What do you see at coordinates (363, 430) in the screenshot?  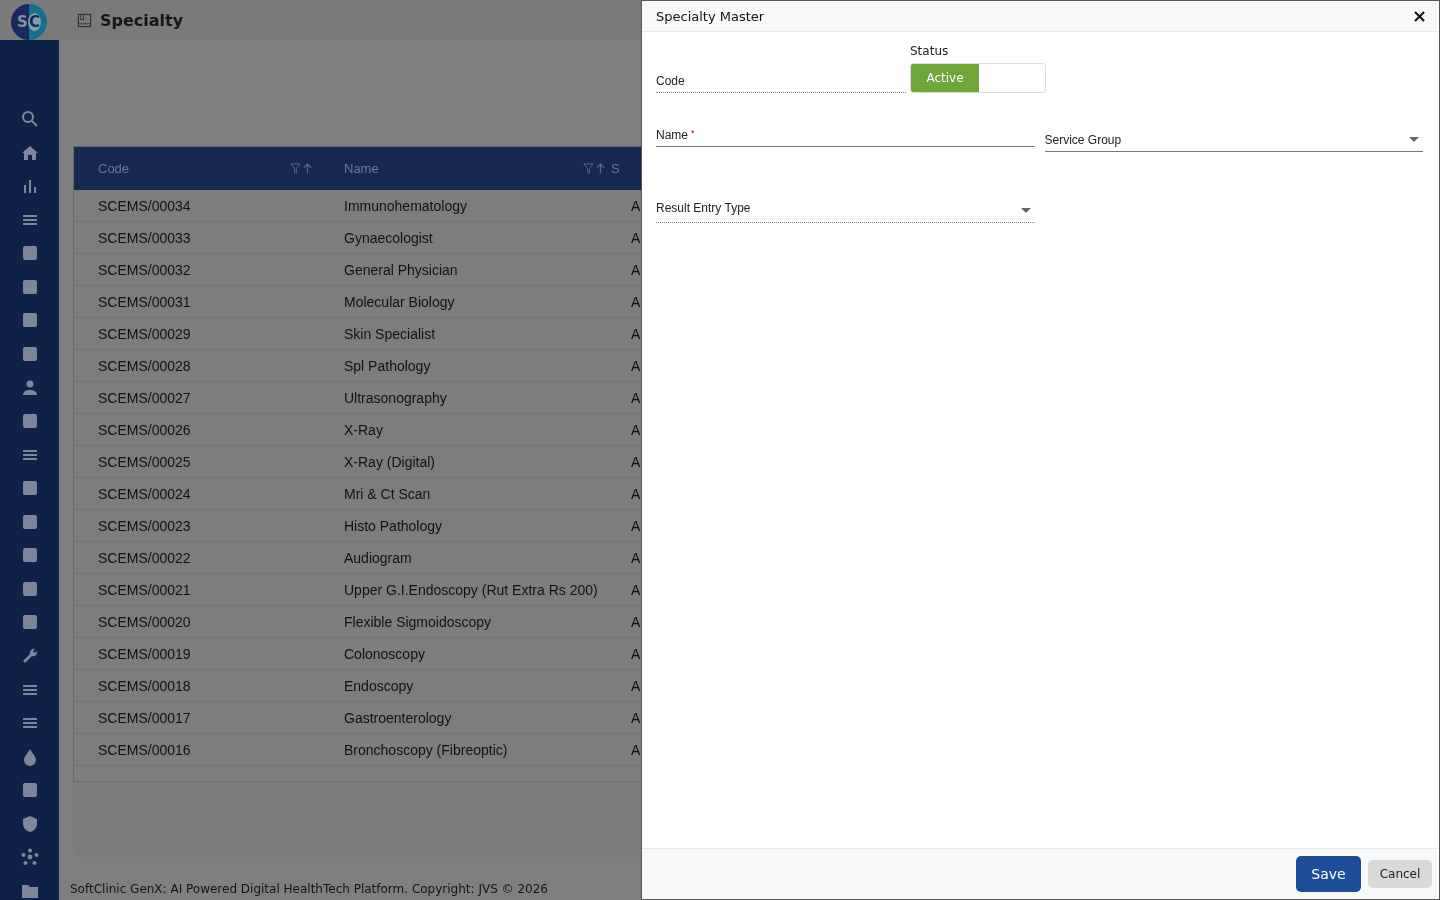 I see `table-cell-text: X-Ray` at bounding box center [363, 430].